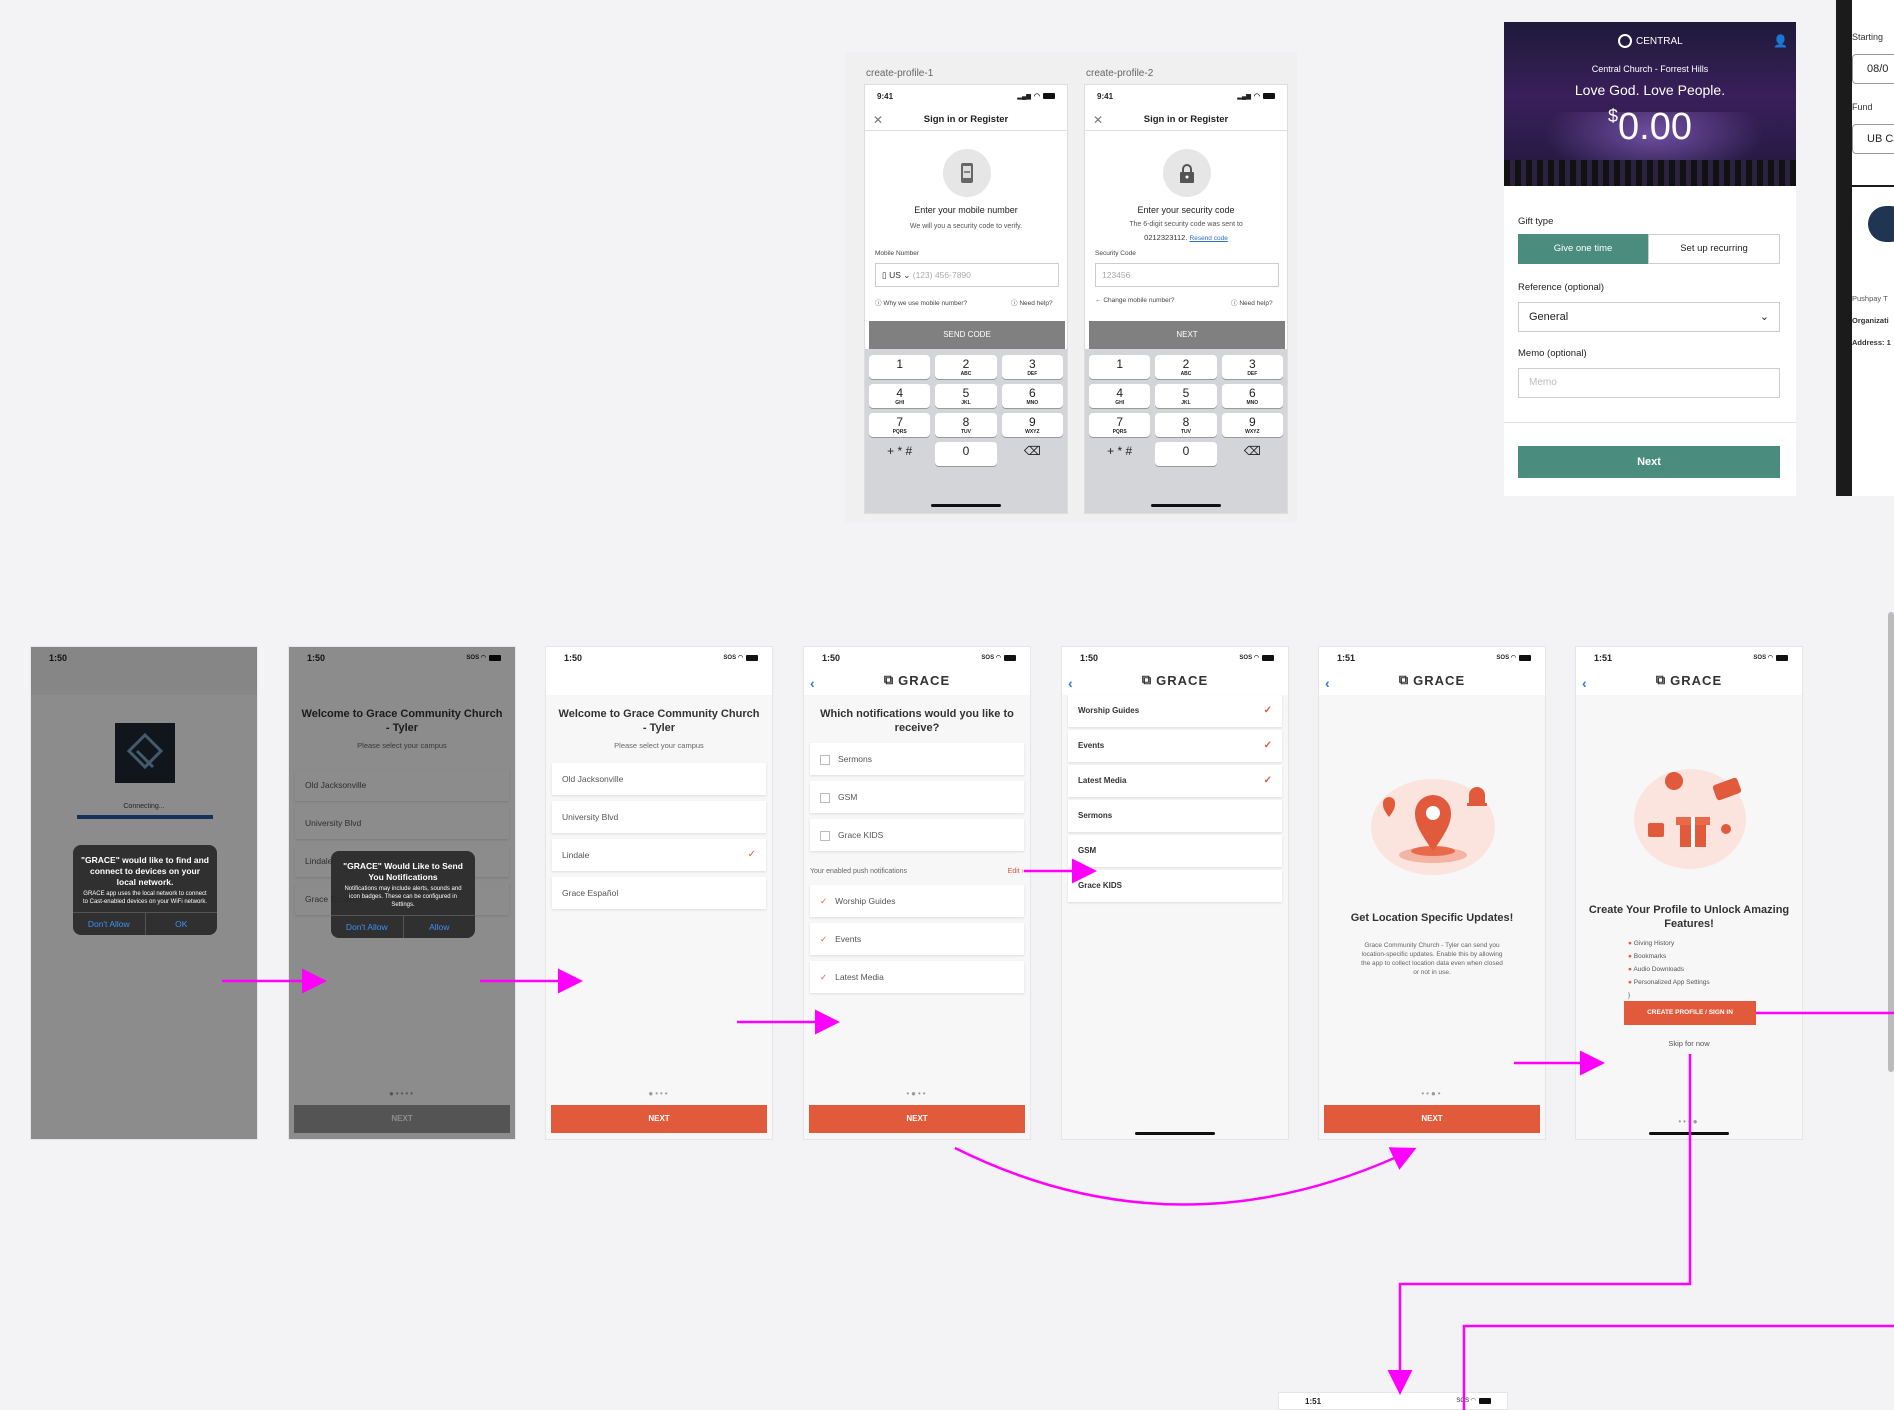 The width and height of the screenshot is (1894, 1410). Describe the element at coordinates (1186, 119) in the screenshot. I see `nav-title: Sign in or Register` at that location.